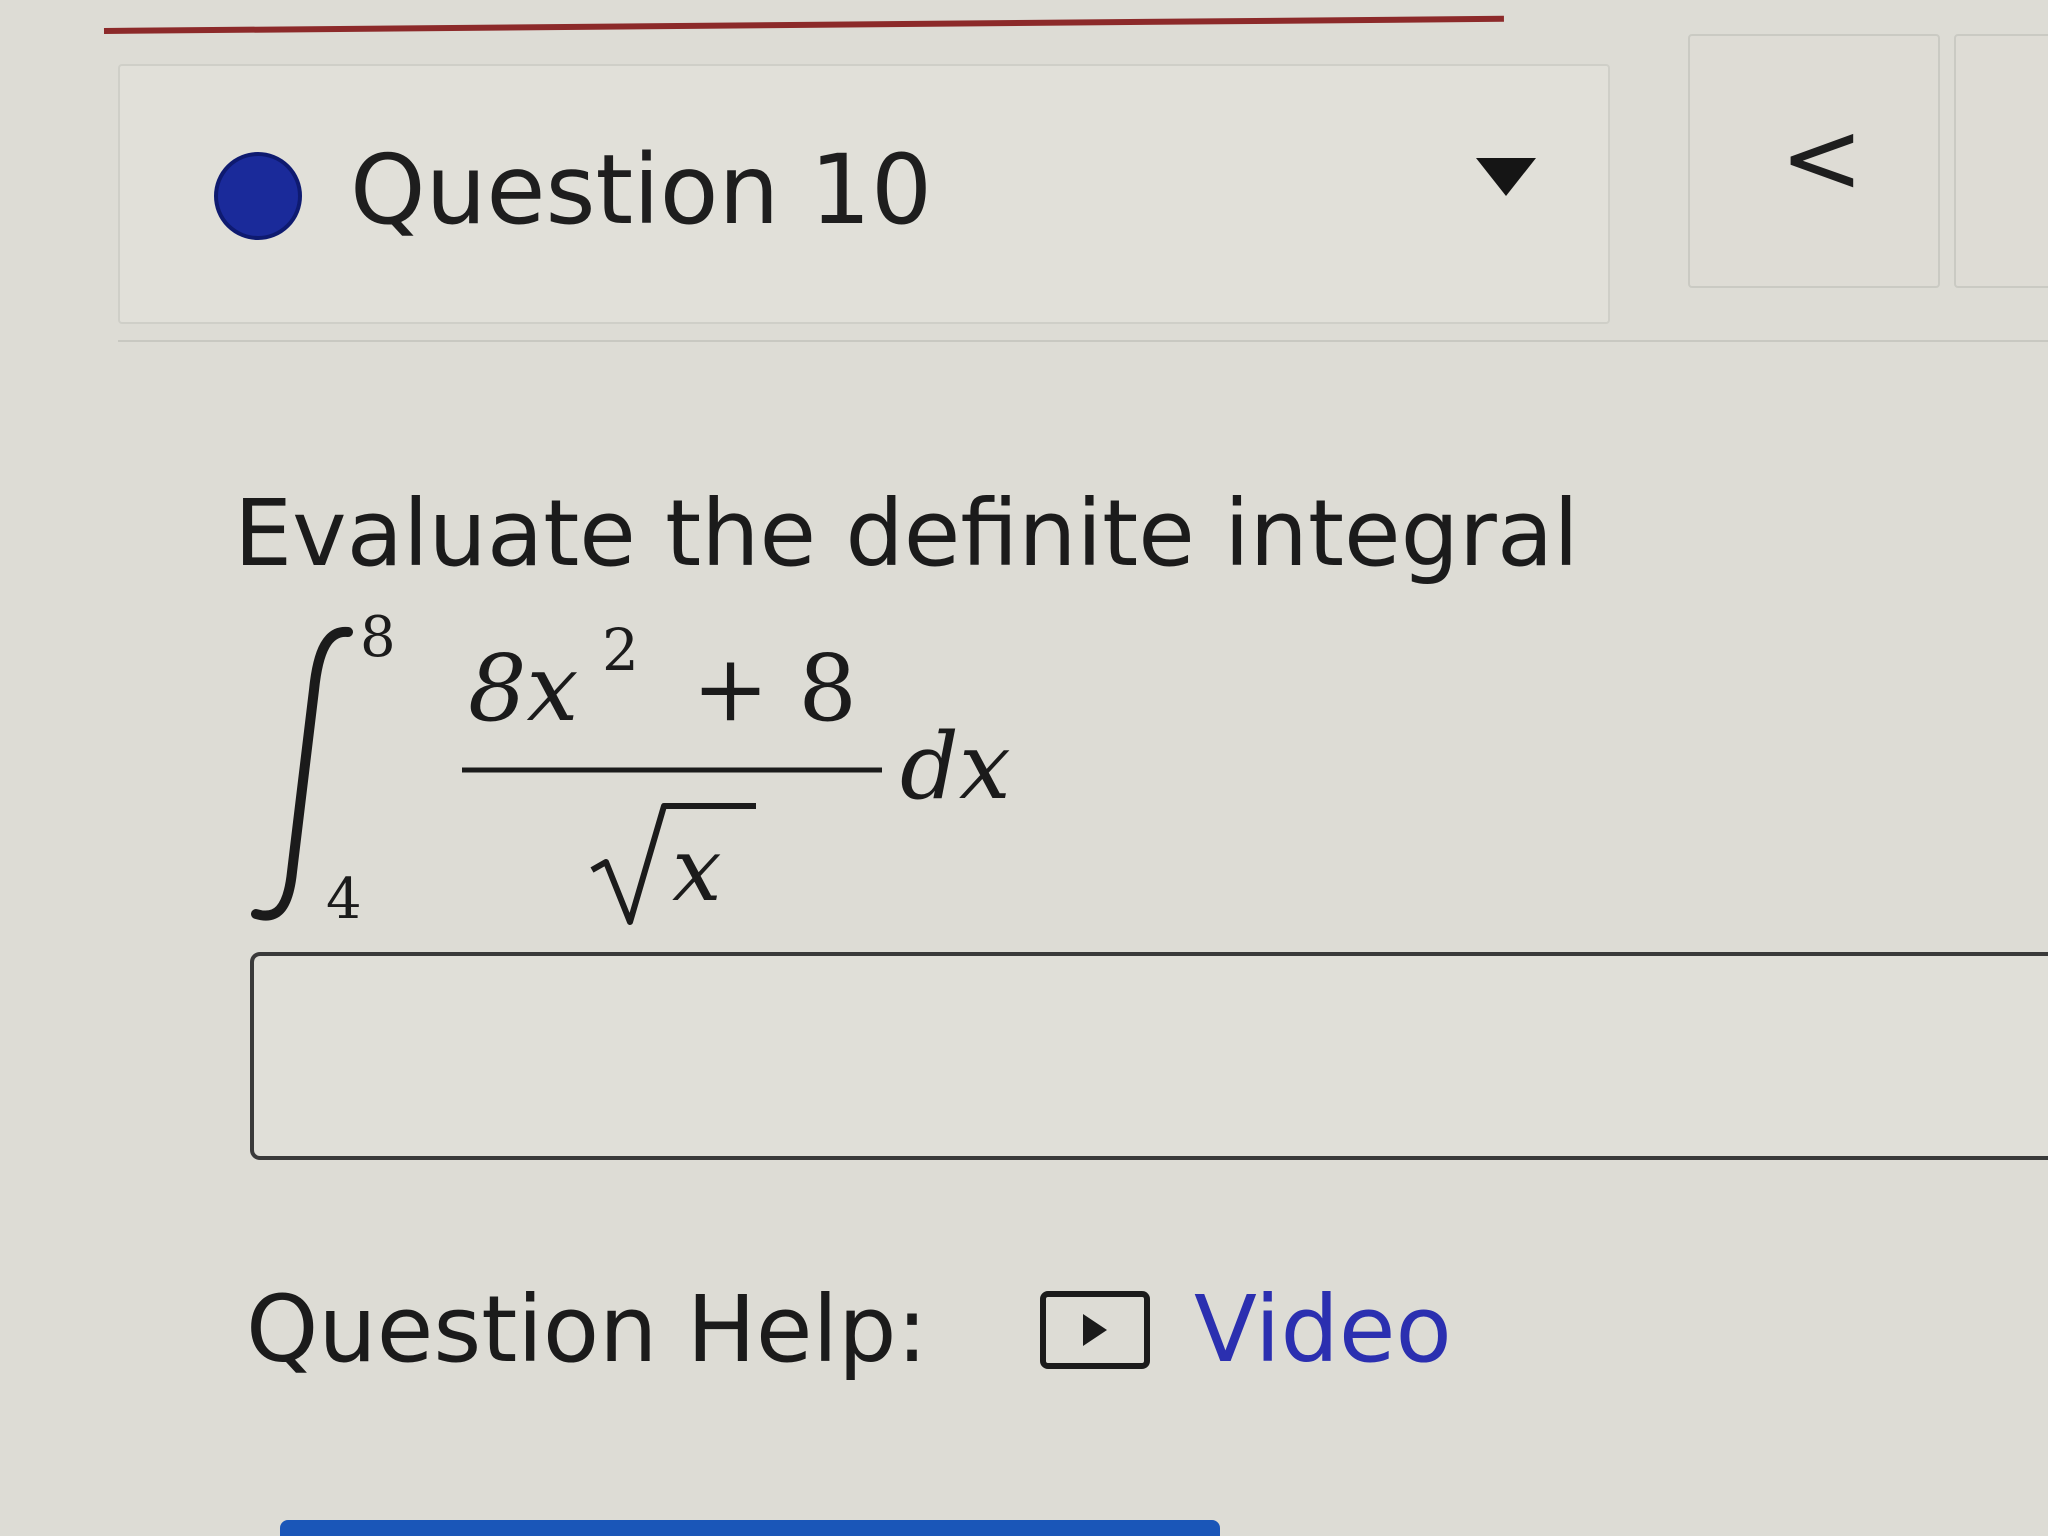 Image resolution: width=2048 pixels, height=1536 pixels. What do you see at coordinates (955, 766) in the screenshot?
I see `differential: dx` at bounding box center [955, 766].